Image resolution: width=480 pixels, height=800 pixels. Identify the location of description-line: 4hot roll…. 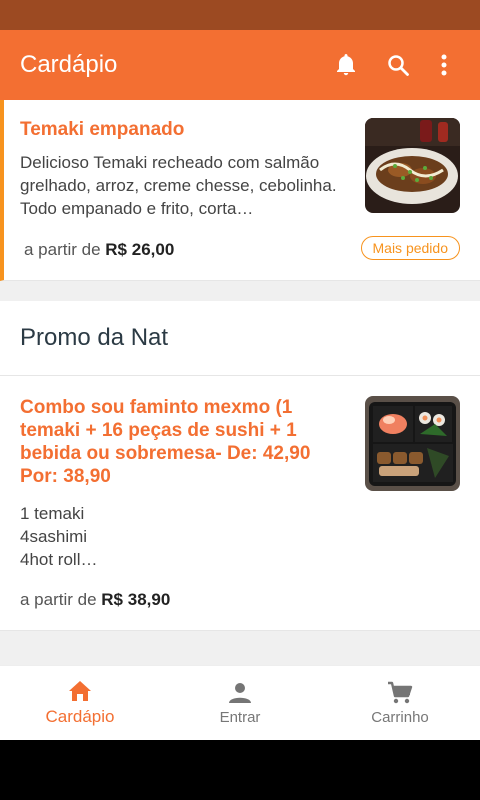
(59, 559).